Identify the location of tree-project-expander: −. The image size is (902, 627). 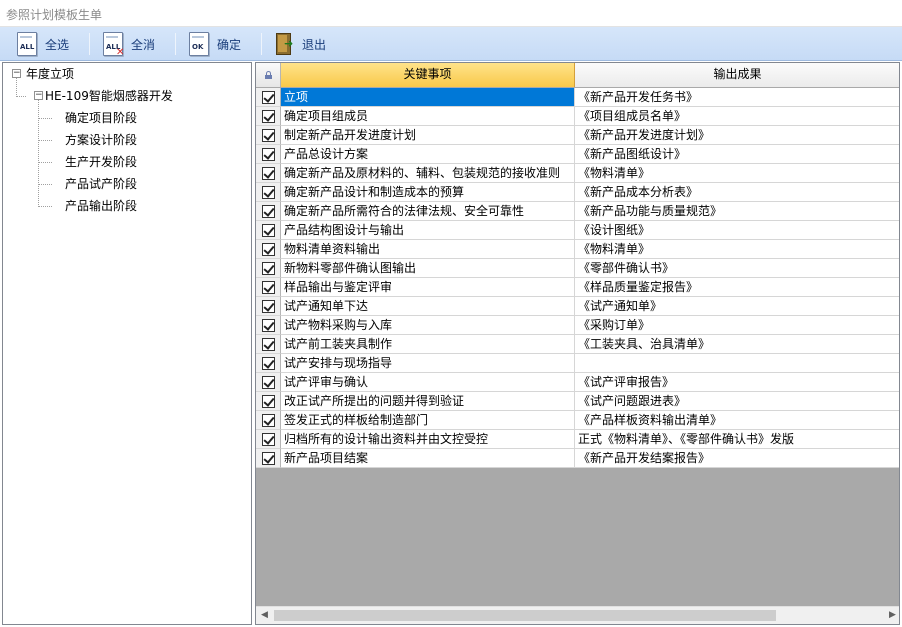
(38, 95).